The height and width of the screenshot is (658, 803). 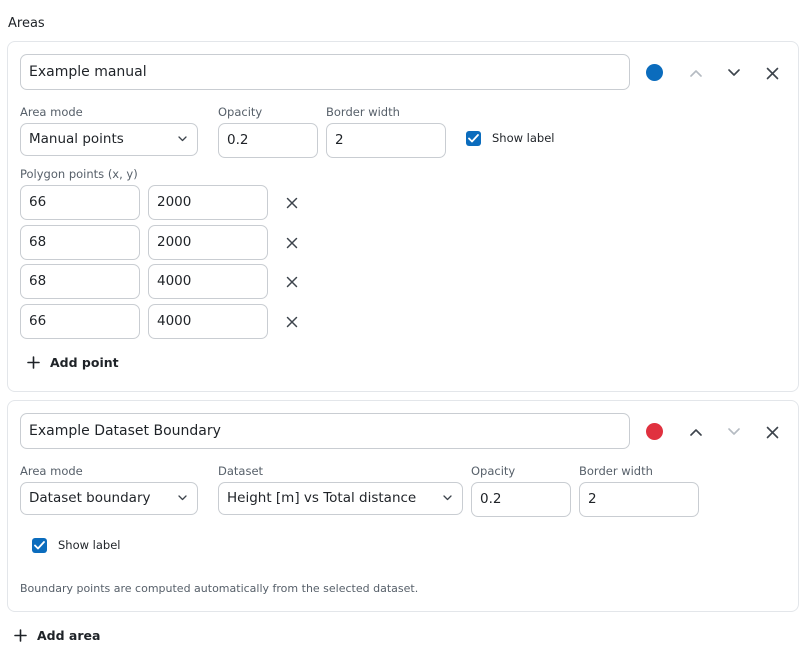 I want to click on area-mode-value: Manual points, so click(x=76, y=139).